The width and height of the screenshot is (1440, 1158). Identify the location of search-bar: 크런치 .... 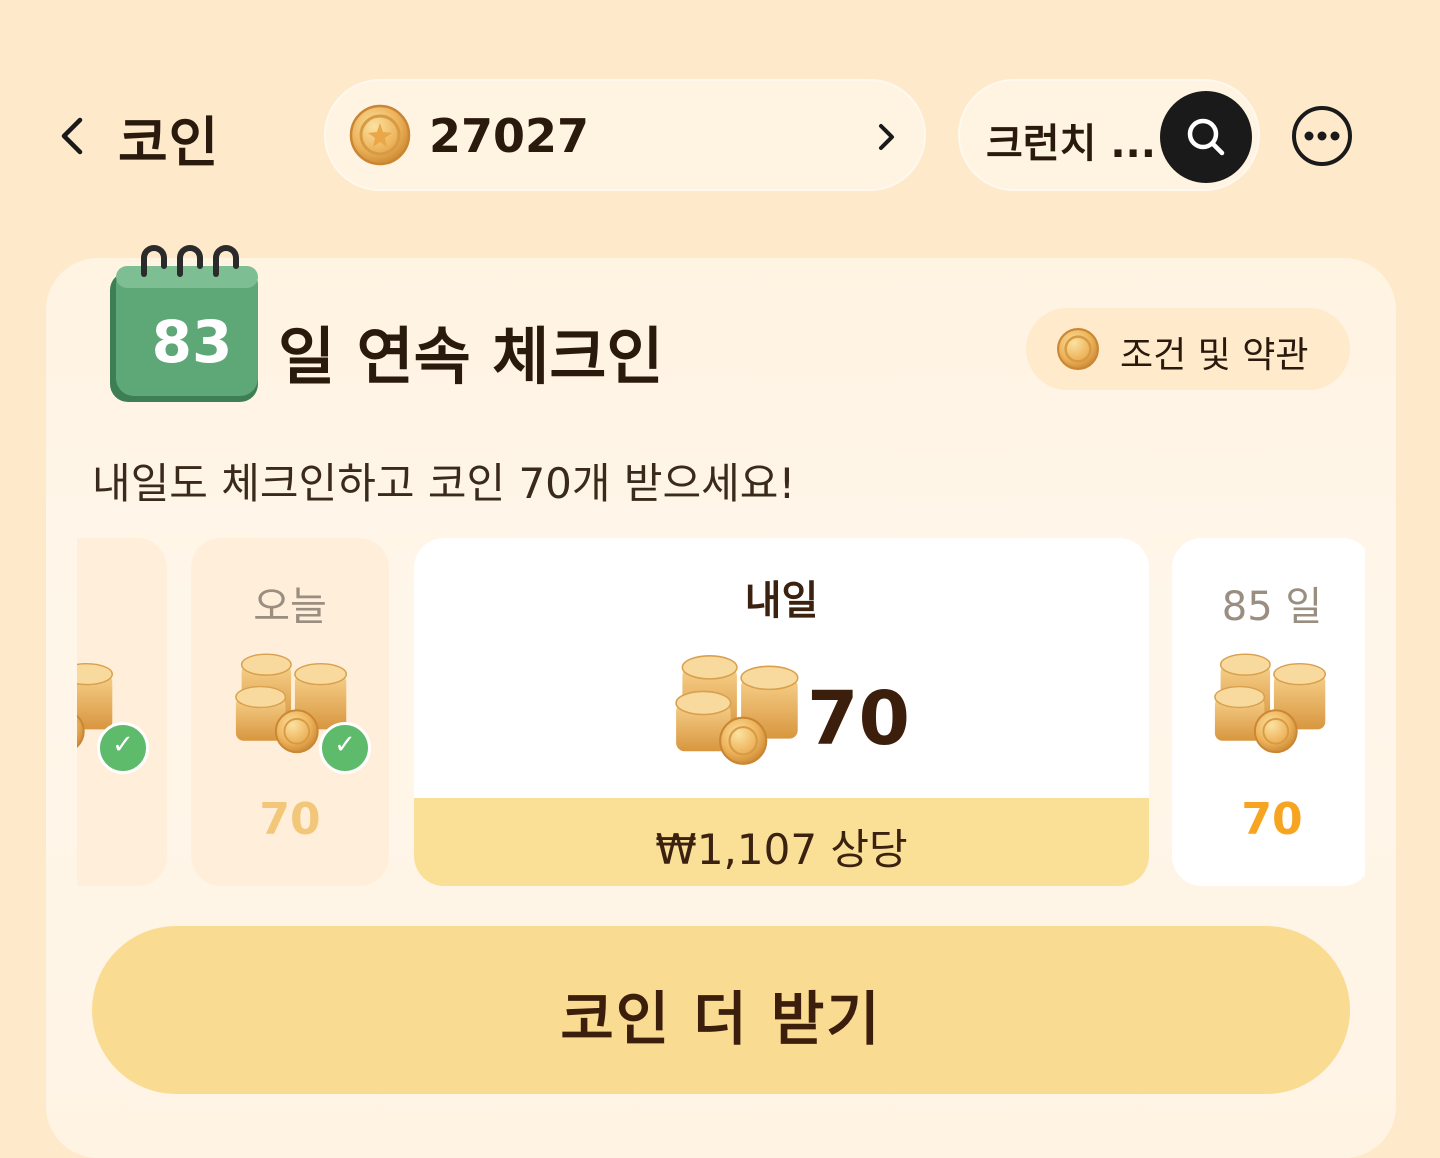
(1109, 135).